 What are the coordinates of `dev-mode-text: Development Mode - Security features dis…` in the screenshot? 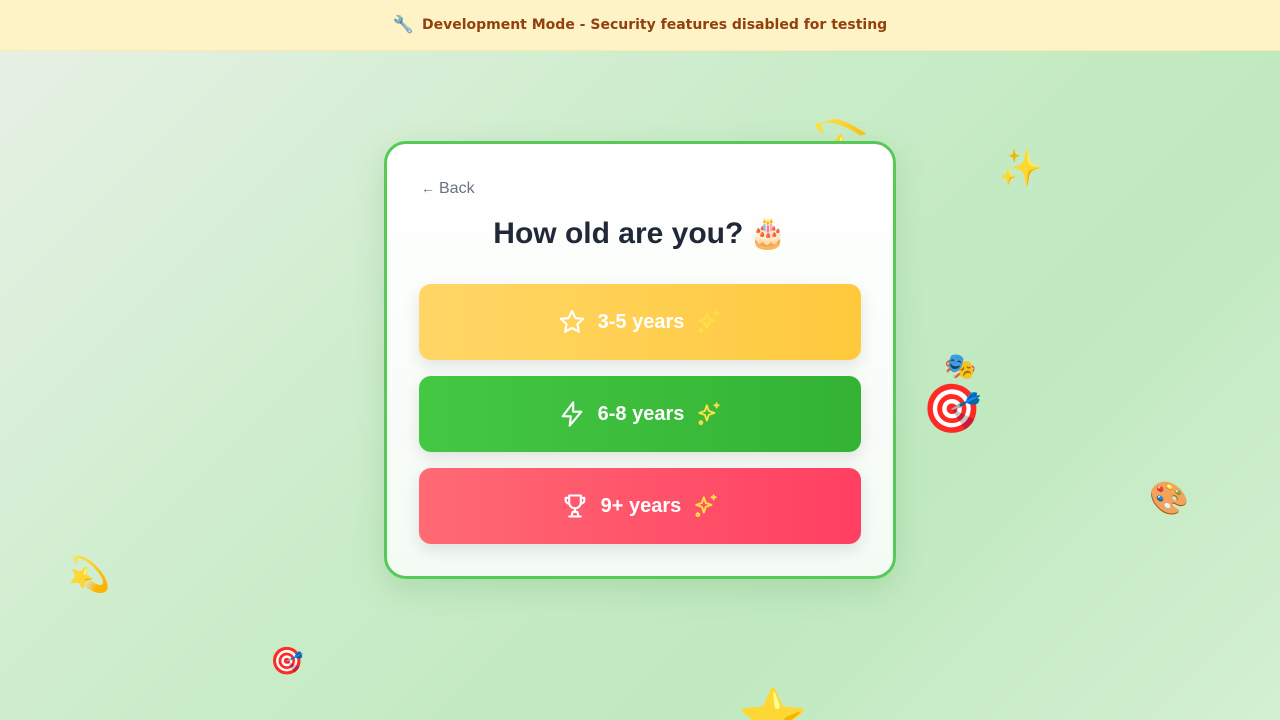 It's located at (654, 25).